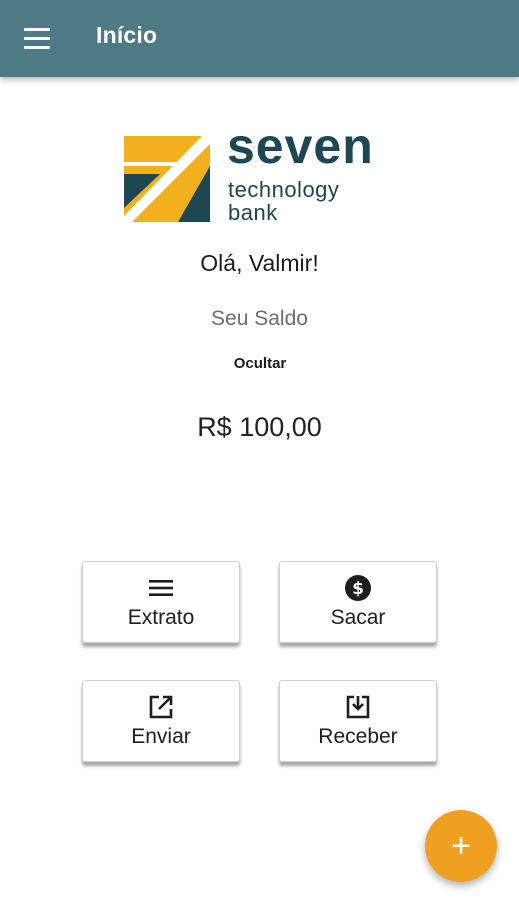 The width and height of the screenshot is (519, 900). I want to click on dollar-coin-icon: $, so click(358, 588).